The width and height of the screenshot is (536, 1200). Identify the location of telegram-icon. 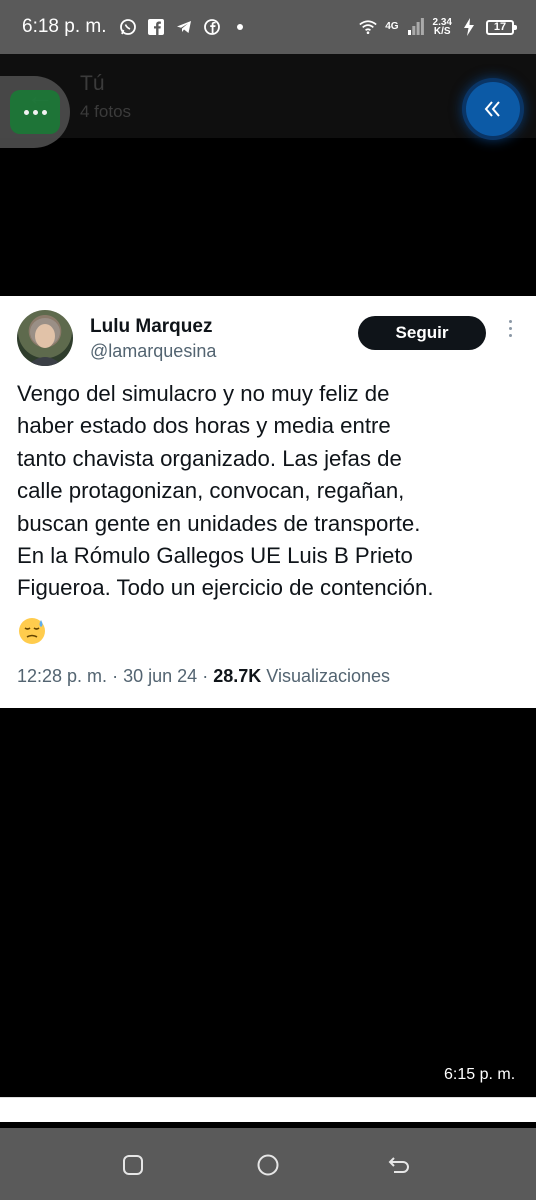
(184, 27).